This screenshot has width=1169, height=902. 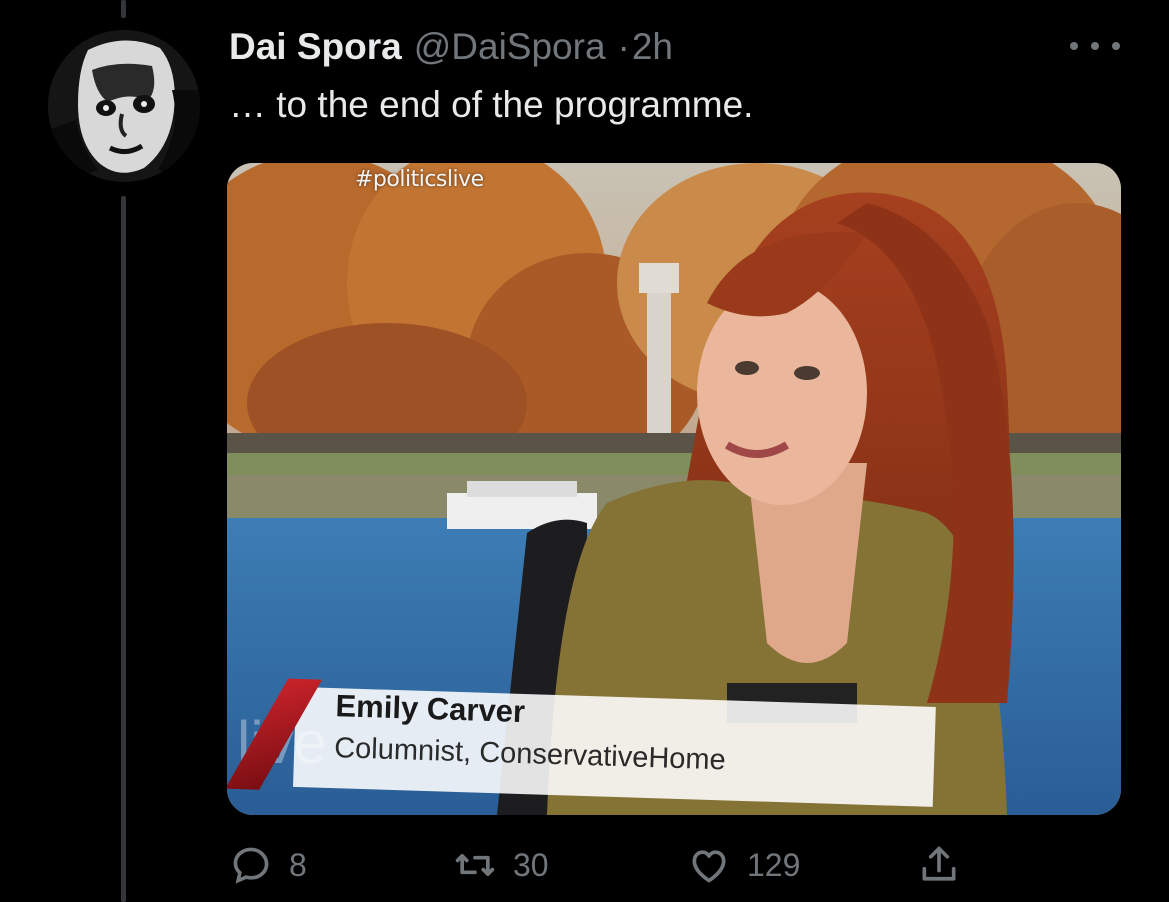 What do you see at coordinates (774, 864) in the screenshot?
I see `like-count: 129` at bounding box center [774, 864].